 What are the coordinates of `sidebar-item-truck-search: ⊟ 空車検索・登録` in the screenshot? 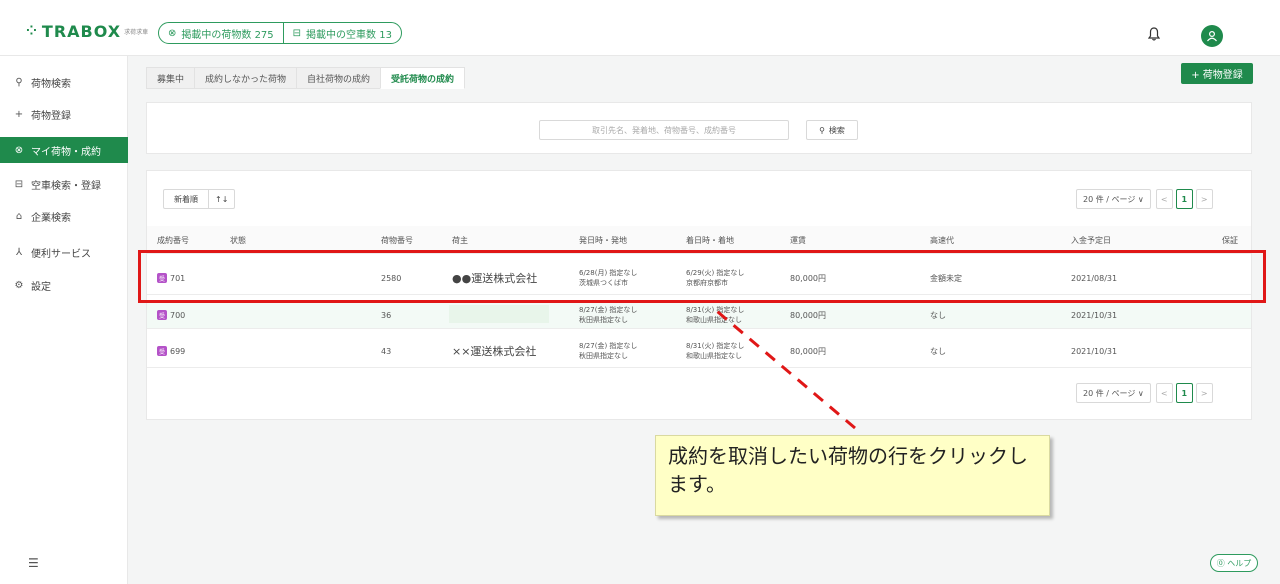 It's located at (64, 184).